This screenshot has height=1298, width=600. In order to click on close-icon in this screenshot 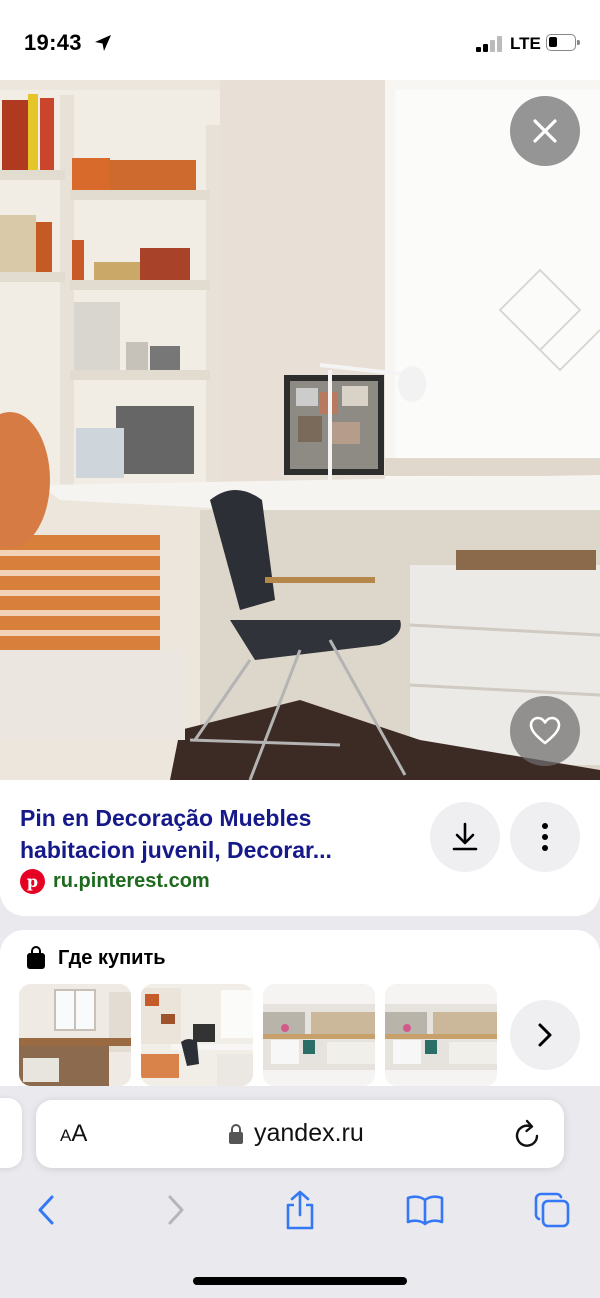, I will do `click(545, 131)`.